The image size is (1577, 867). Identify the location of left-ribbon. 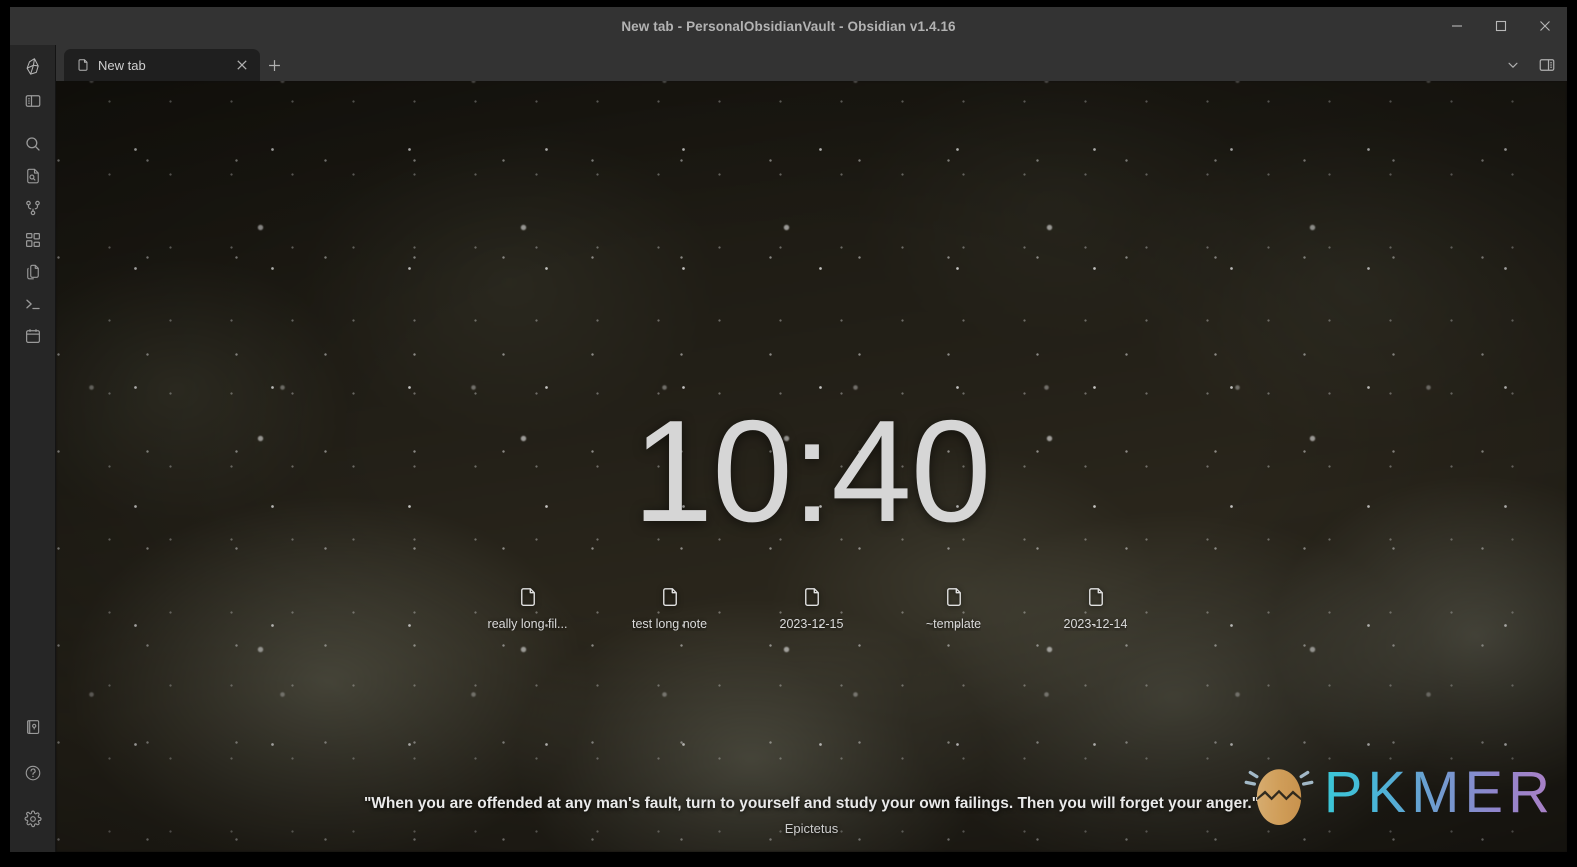
(33, 448).